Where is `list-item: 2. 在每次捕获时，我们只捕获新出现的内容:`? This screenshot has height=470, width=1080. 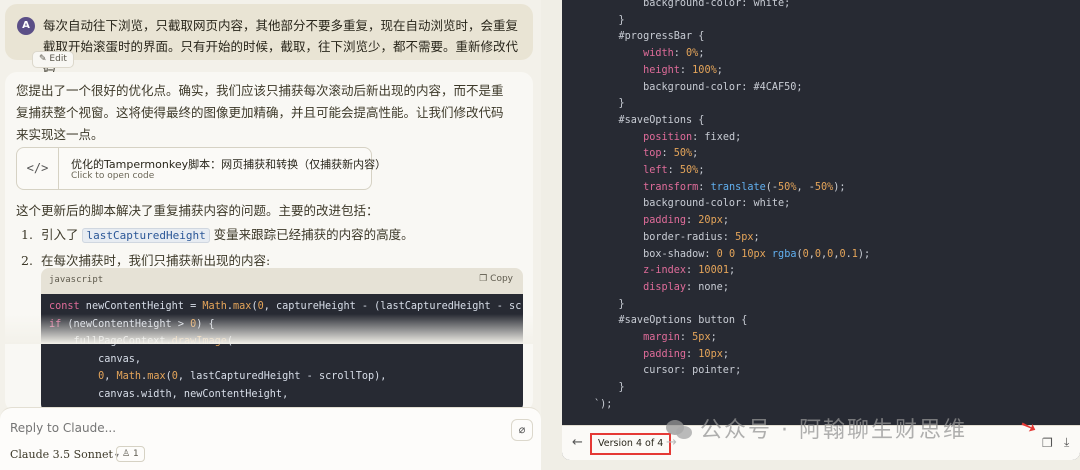 list-item: 2. 在每次捕获时，我们只捕获新出现的内容: is located at coordinates (145, 259).